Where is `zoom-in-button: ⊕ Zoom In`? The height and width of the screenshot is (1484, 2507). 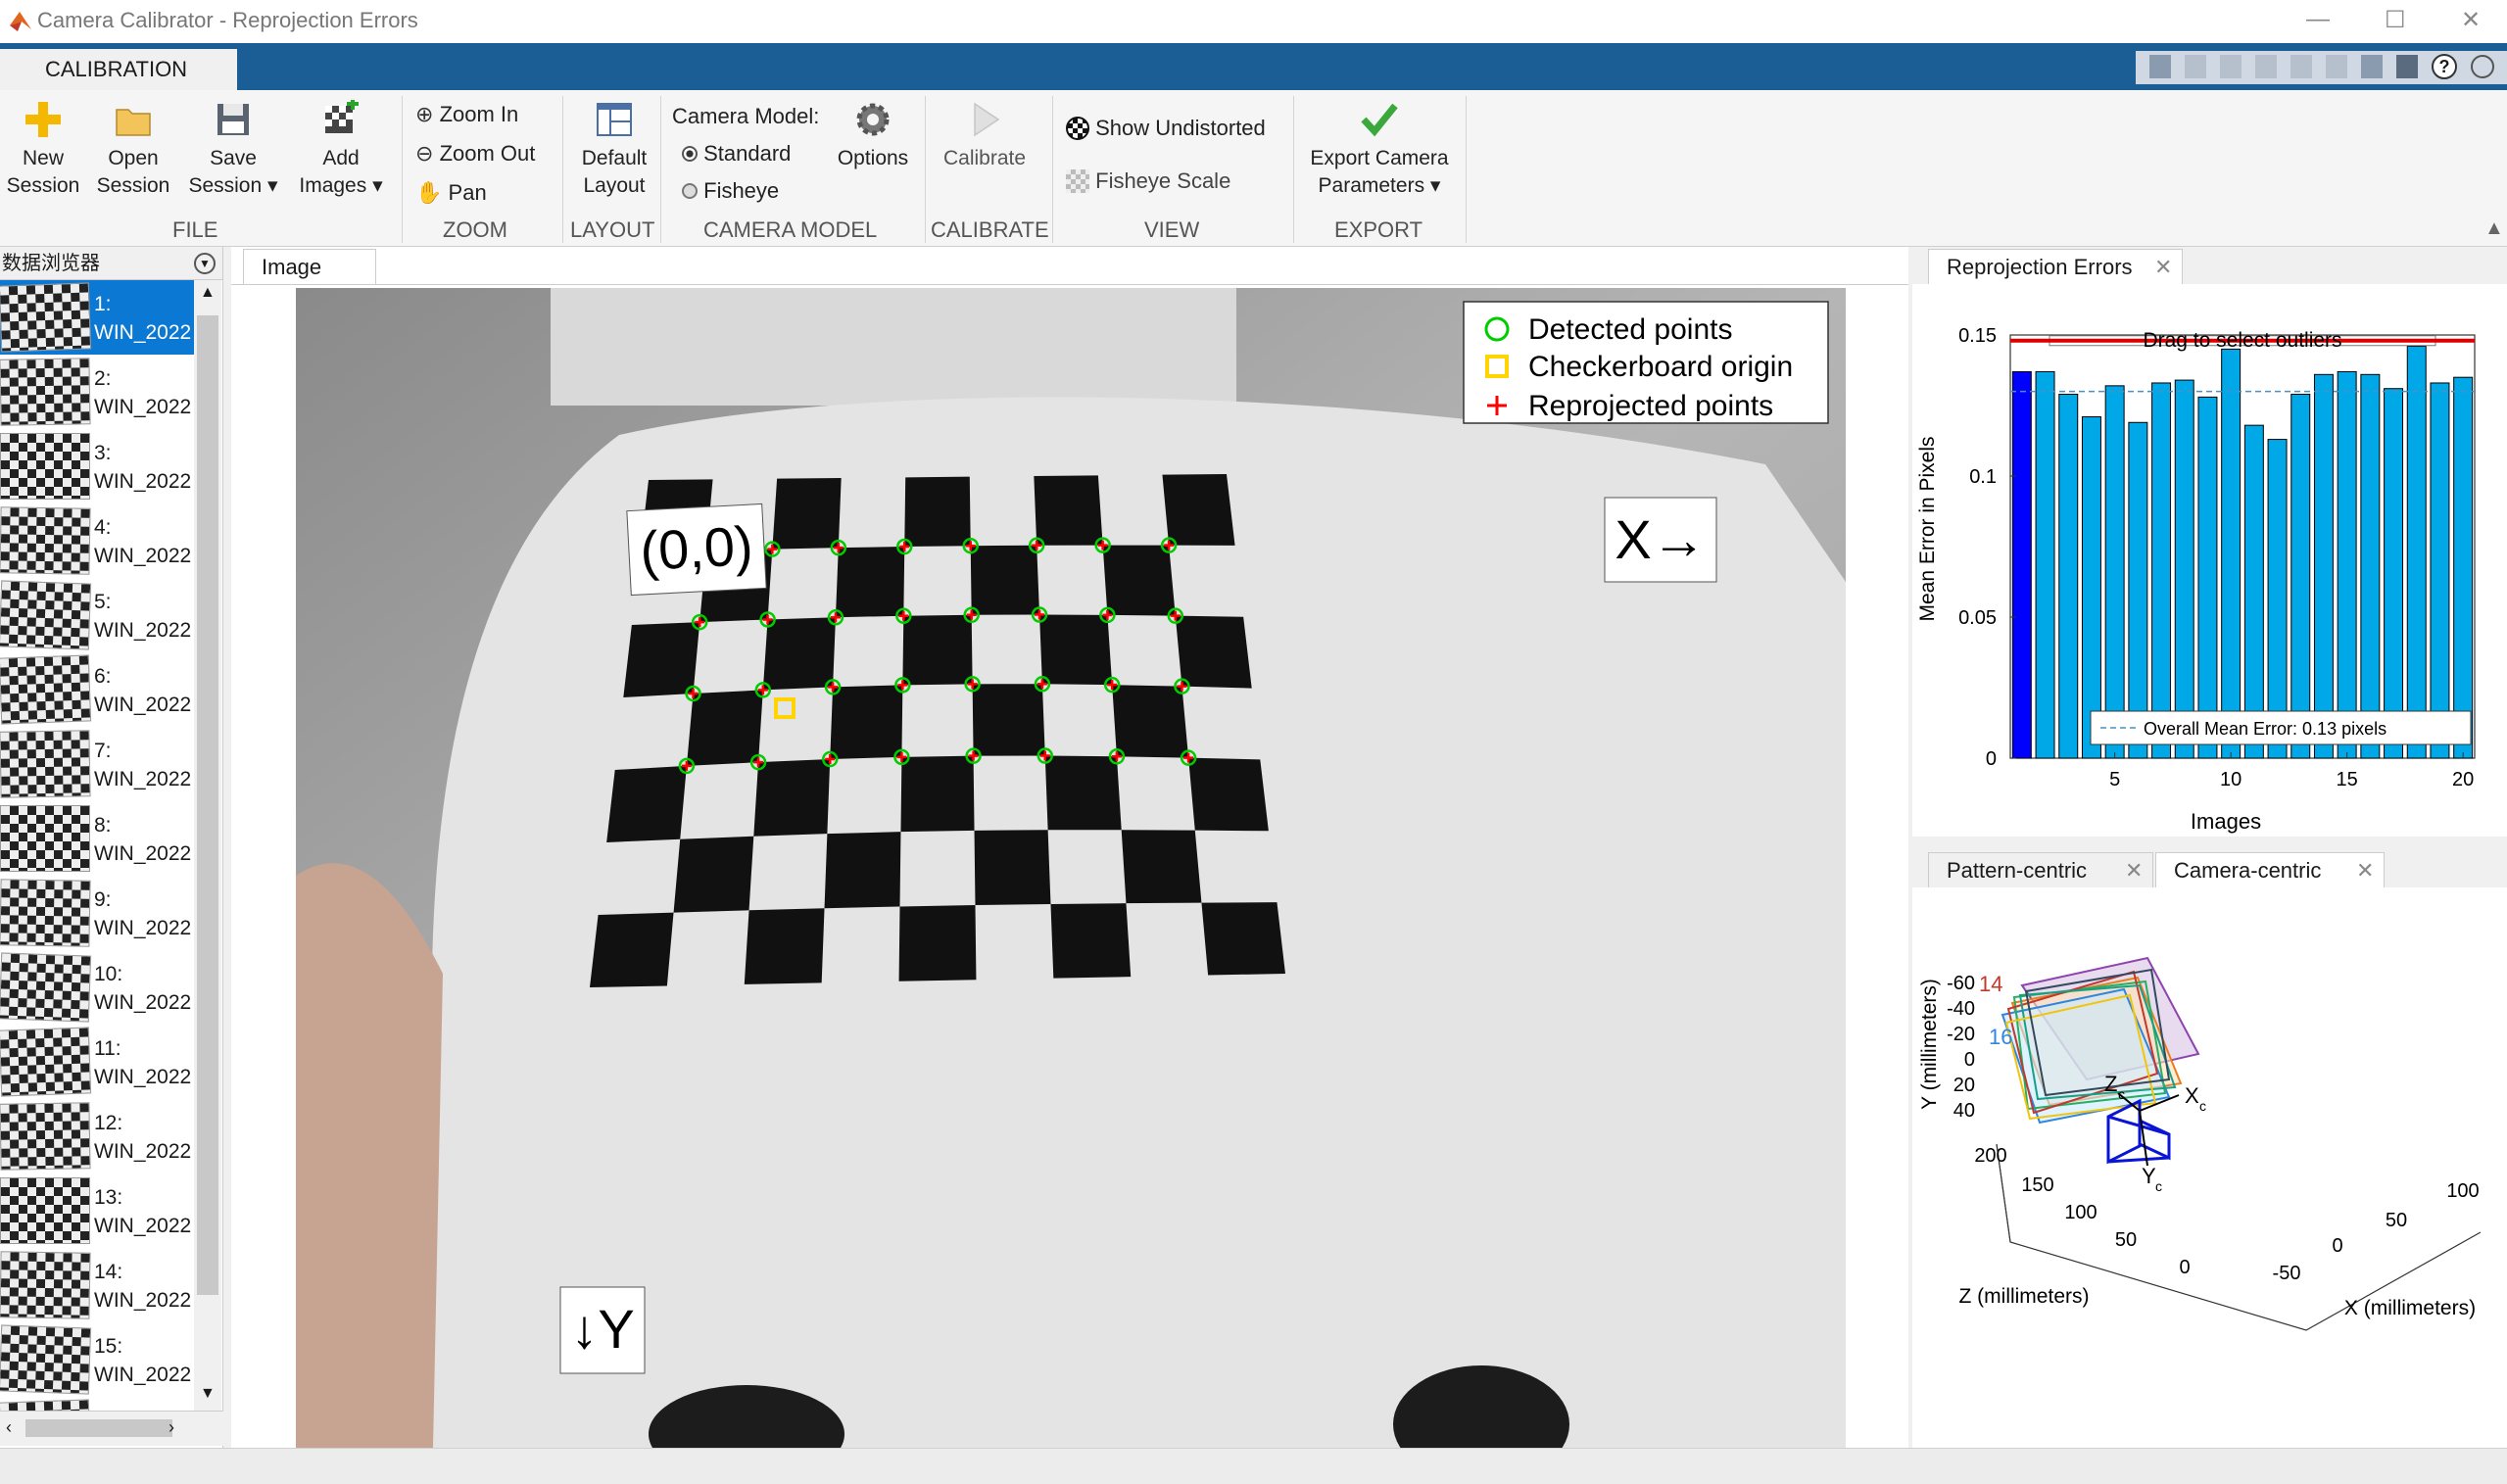
zoom-in-button: ⊕ Zoom In is located at coordinates (466, 114).